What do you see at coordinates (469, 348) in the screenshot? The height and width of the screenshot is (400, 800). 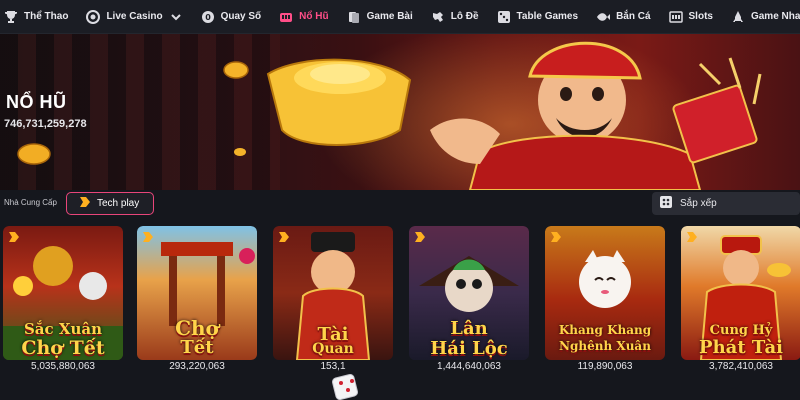 I see `game-title-line2: Hái Lộc` at bounding box center [469, 348].